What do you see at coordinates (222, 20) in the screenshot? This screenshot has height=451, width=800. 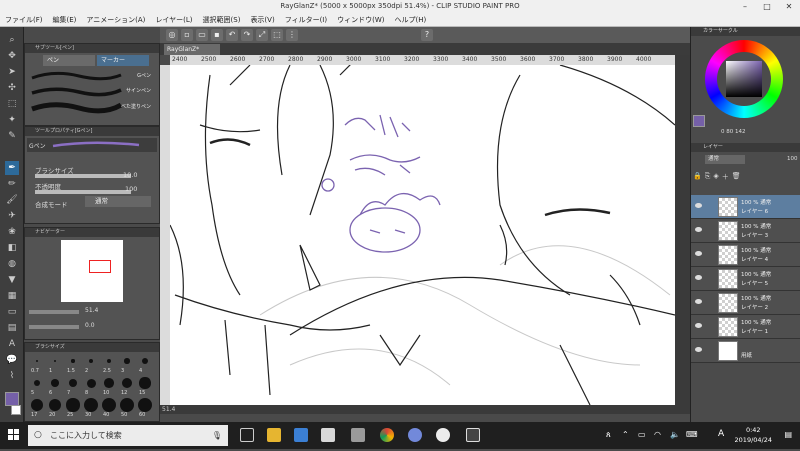 I see `menu-selection: 選択範囲(S)` at bounding box center [222, 20].